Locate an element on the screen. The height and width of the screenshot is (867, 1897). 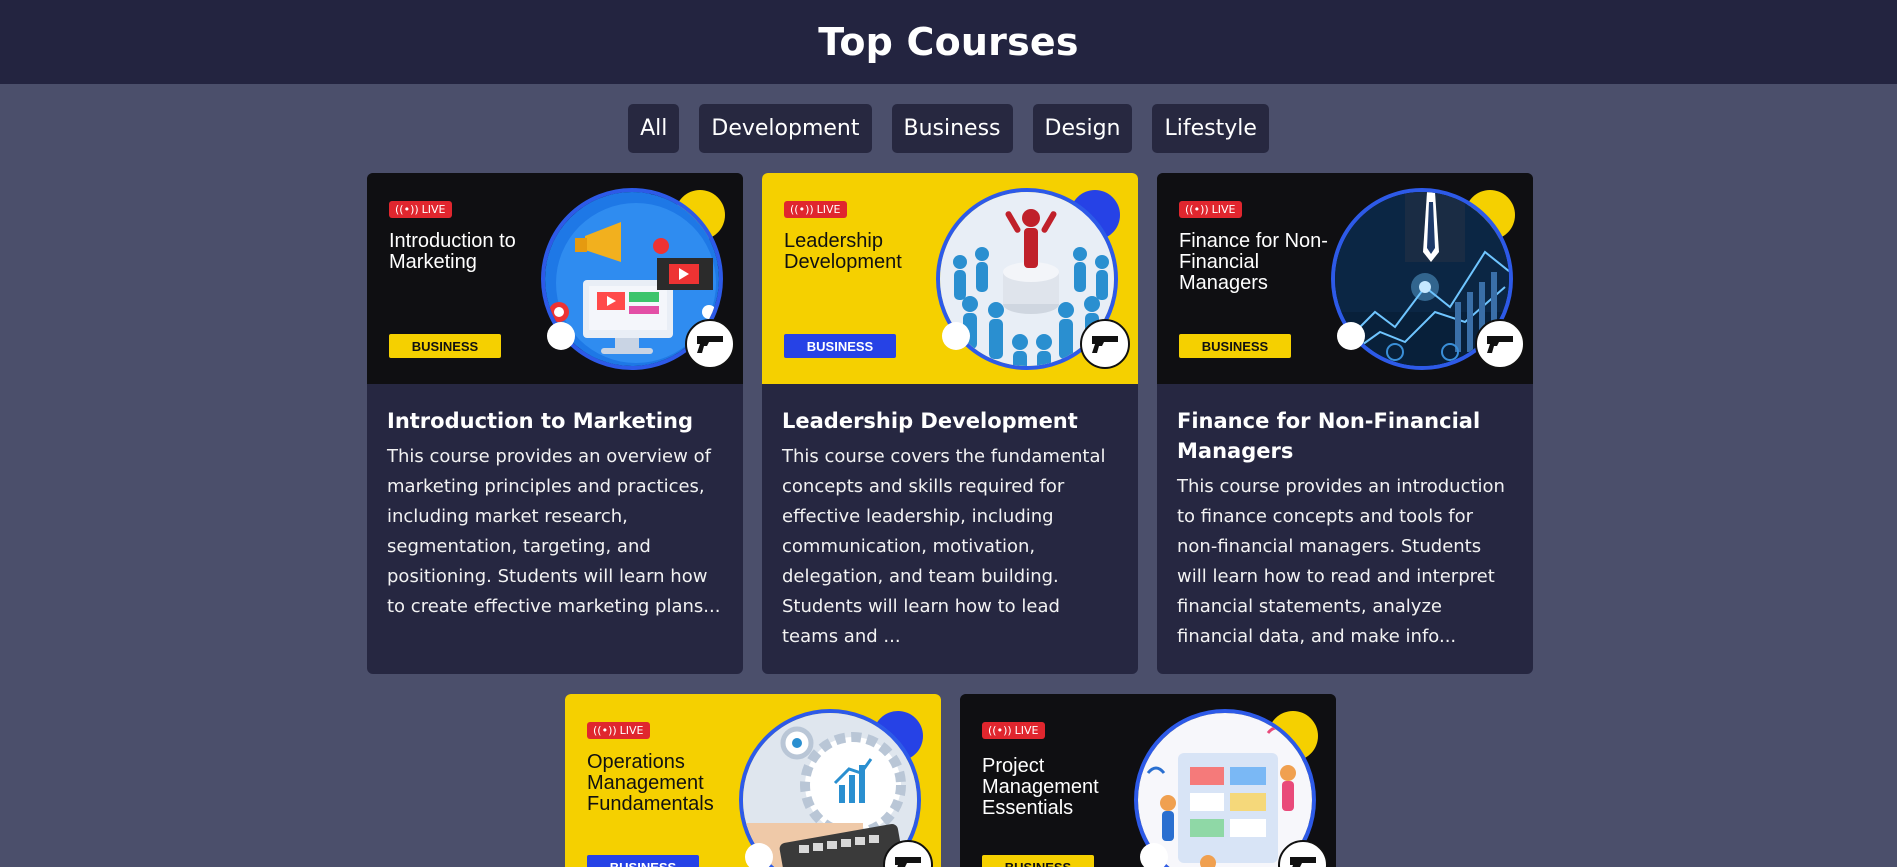
page-title: Top Courses is located at coordinates (948, 42).